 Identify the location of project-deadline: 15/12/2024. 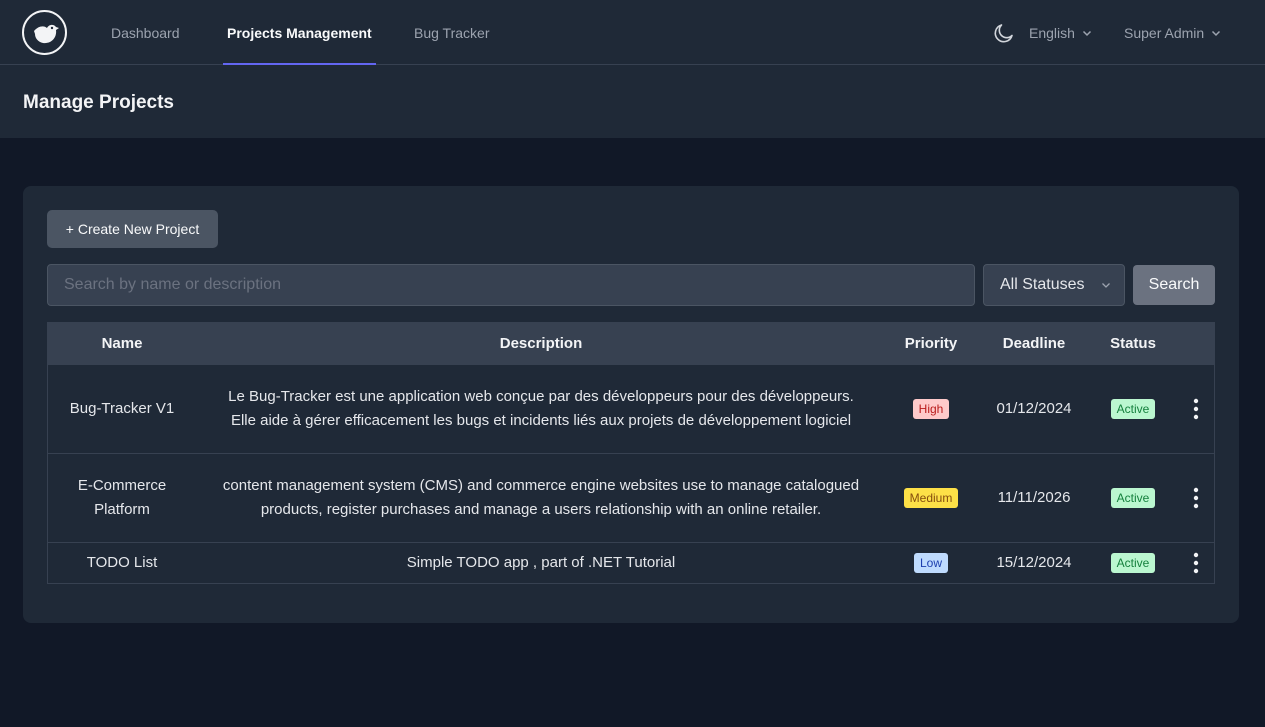
(1034, 562).